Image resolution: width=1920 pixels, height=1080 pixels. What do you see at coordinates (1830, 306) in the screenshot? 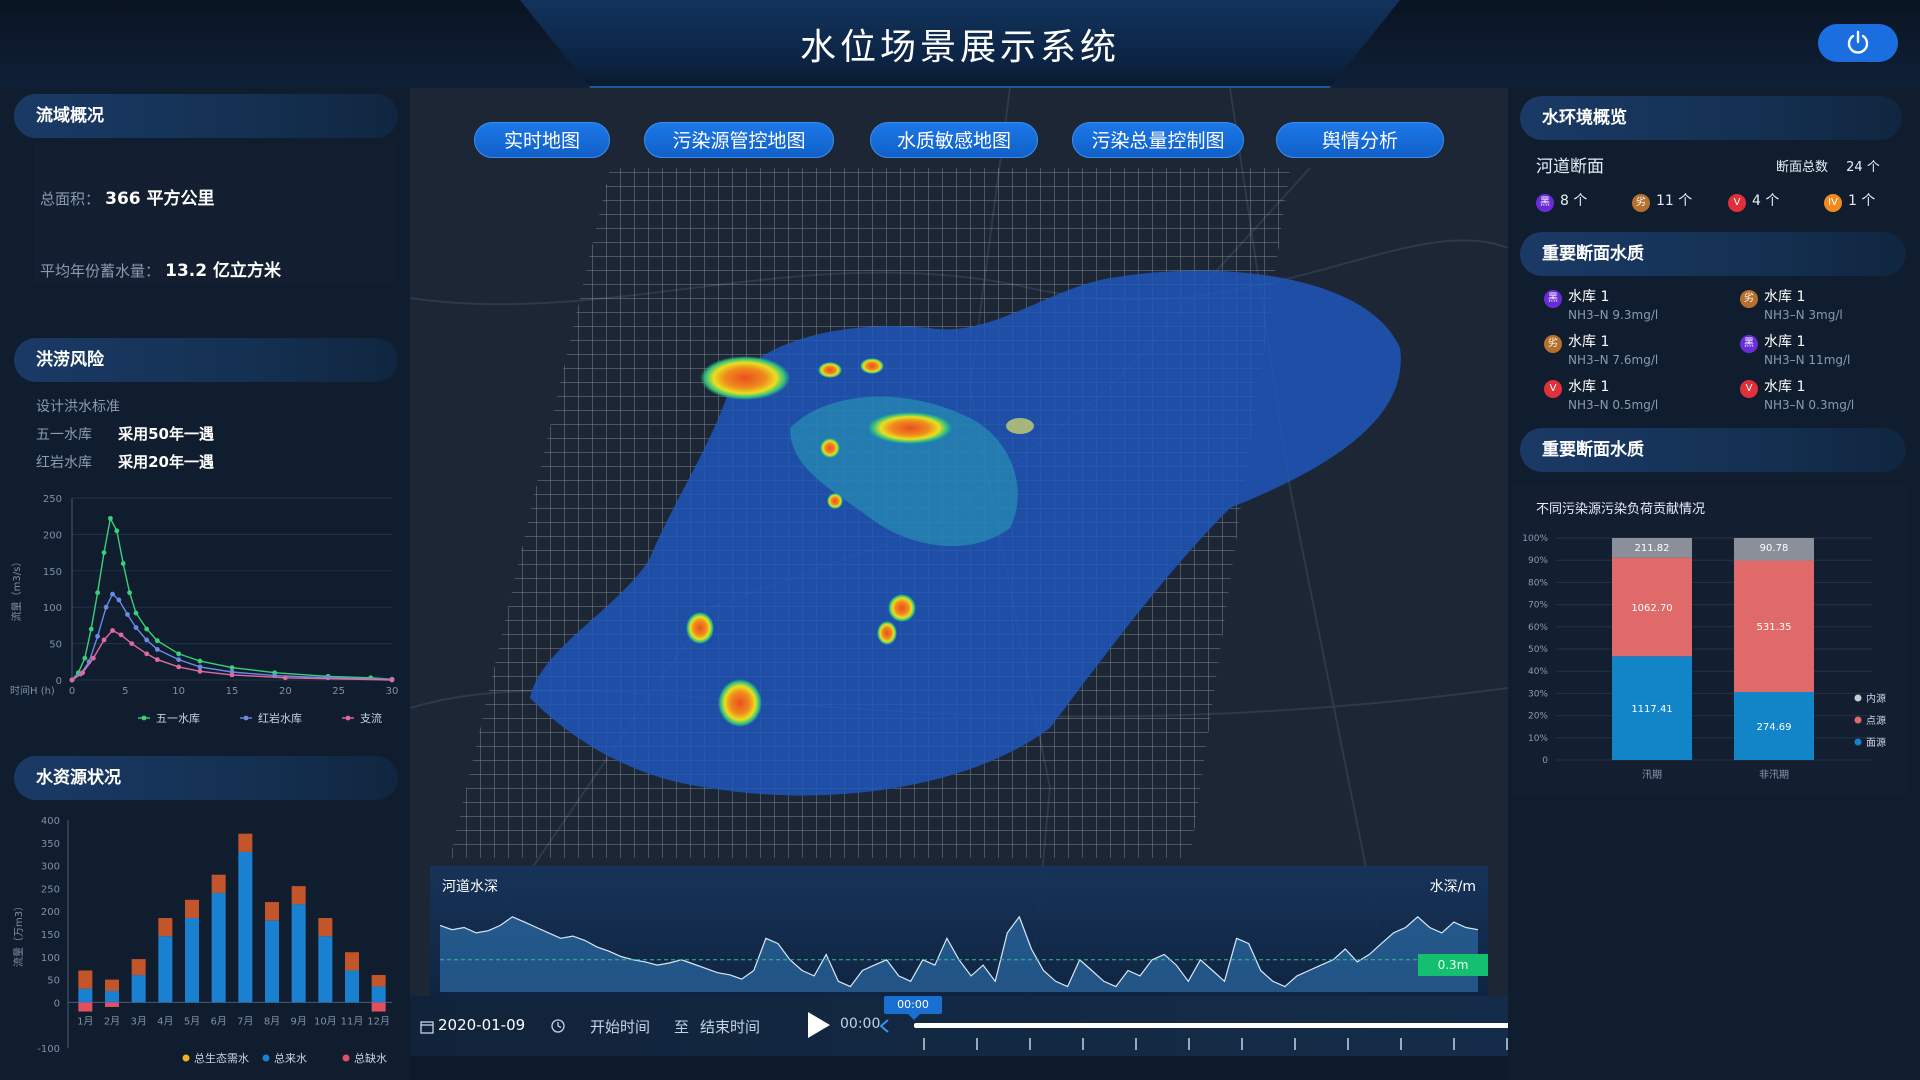
I see `important-section-item: 劣水库 1 NH3–N 3mg/l` at bounding box center [1830, 306].